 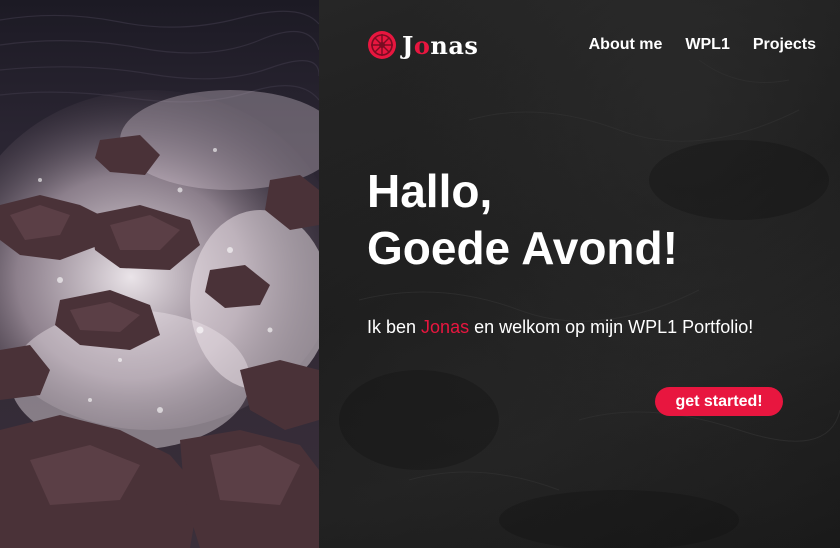 What do you see at coordinates (626, 45) in the screenshot?
I see `nav-about-me: About me` at bounding box center [626, 45].